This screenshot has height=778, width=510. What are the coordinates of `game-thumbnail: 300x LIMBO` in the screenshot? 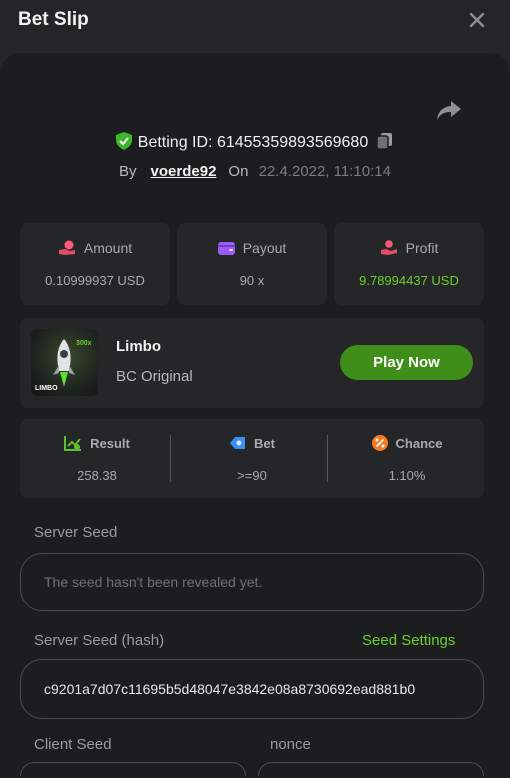 It's located at (64, 362).